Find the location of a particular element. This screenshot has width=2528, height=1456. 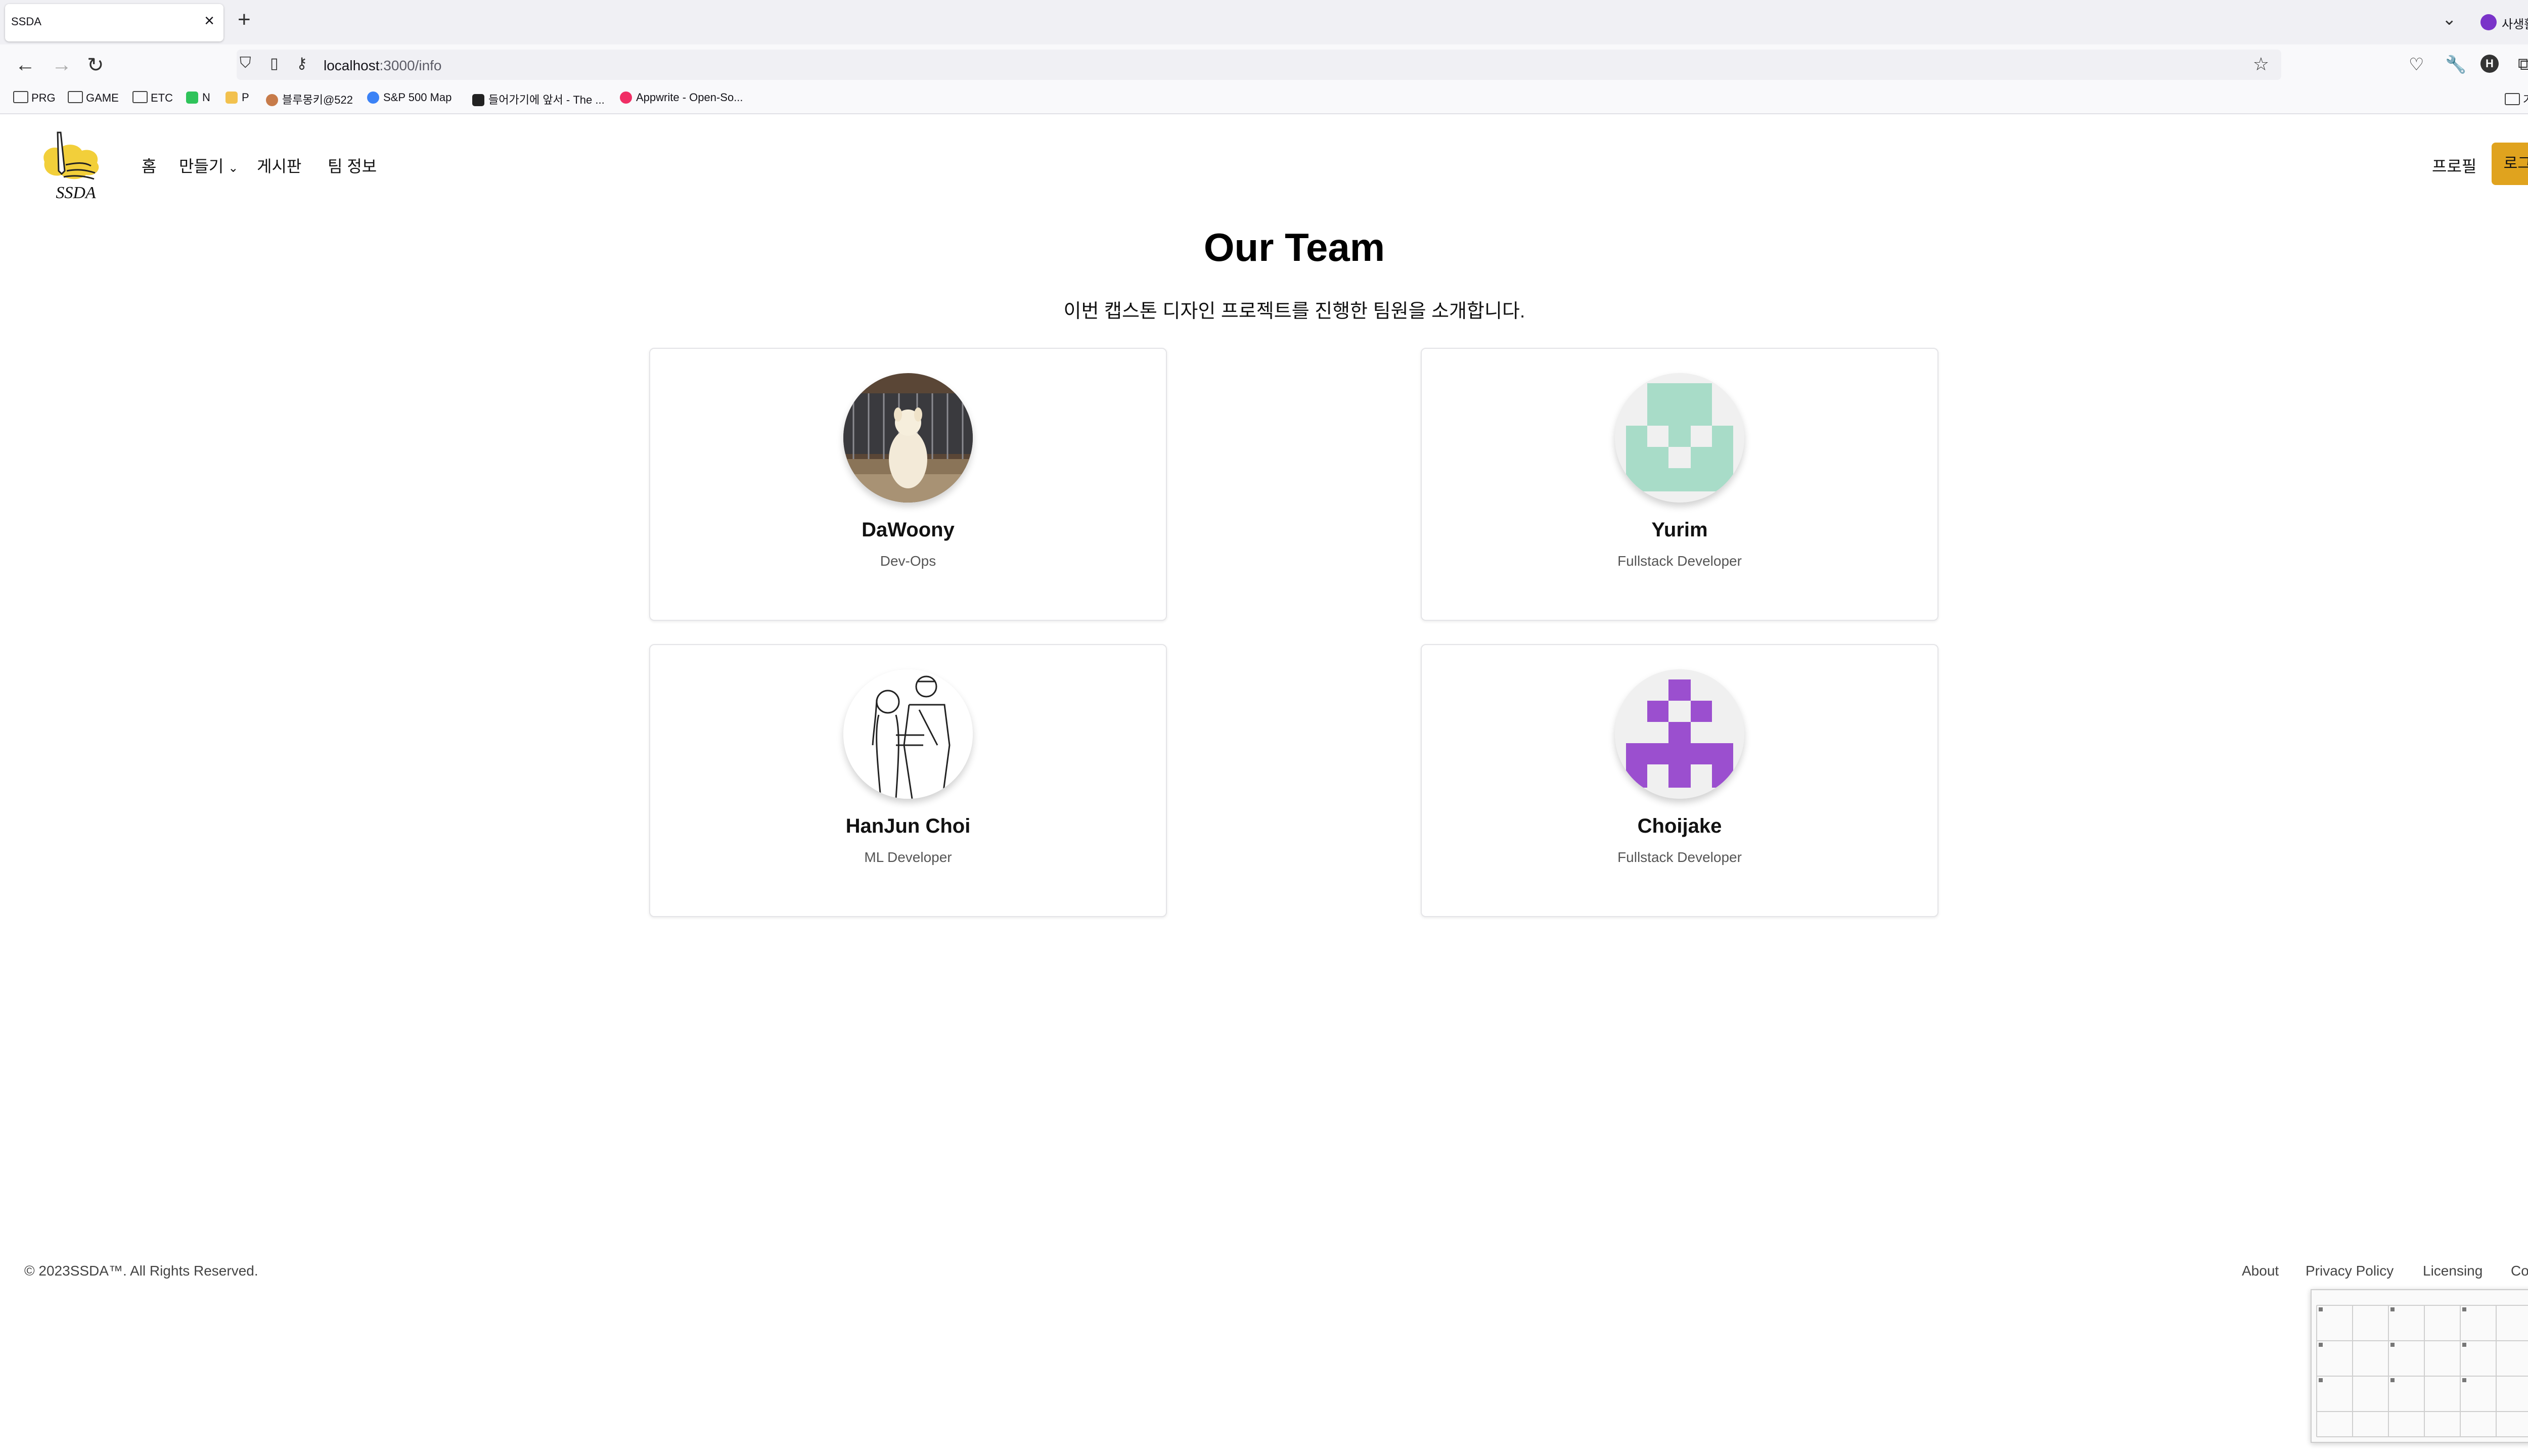

avatar-choijake is located at coordinates (1680, 734).